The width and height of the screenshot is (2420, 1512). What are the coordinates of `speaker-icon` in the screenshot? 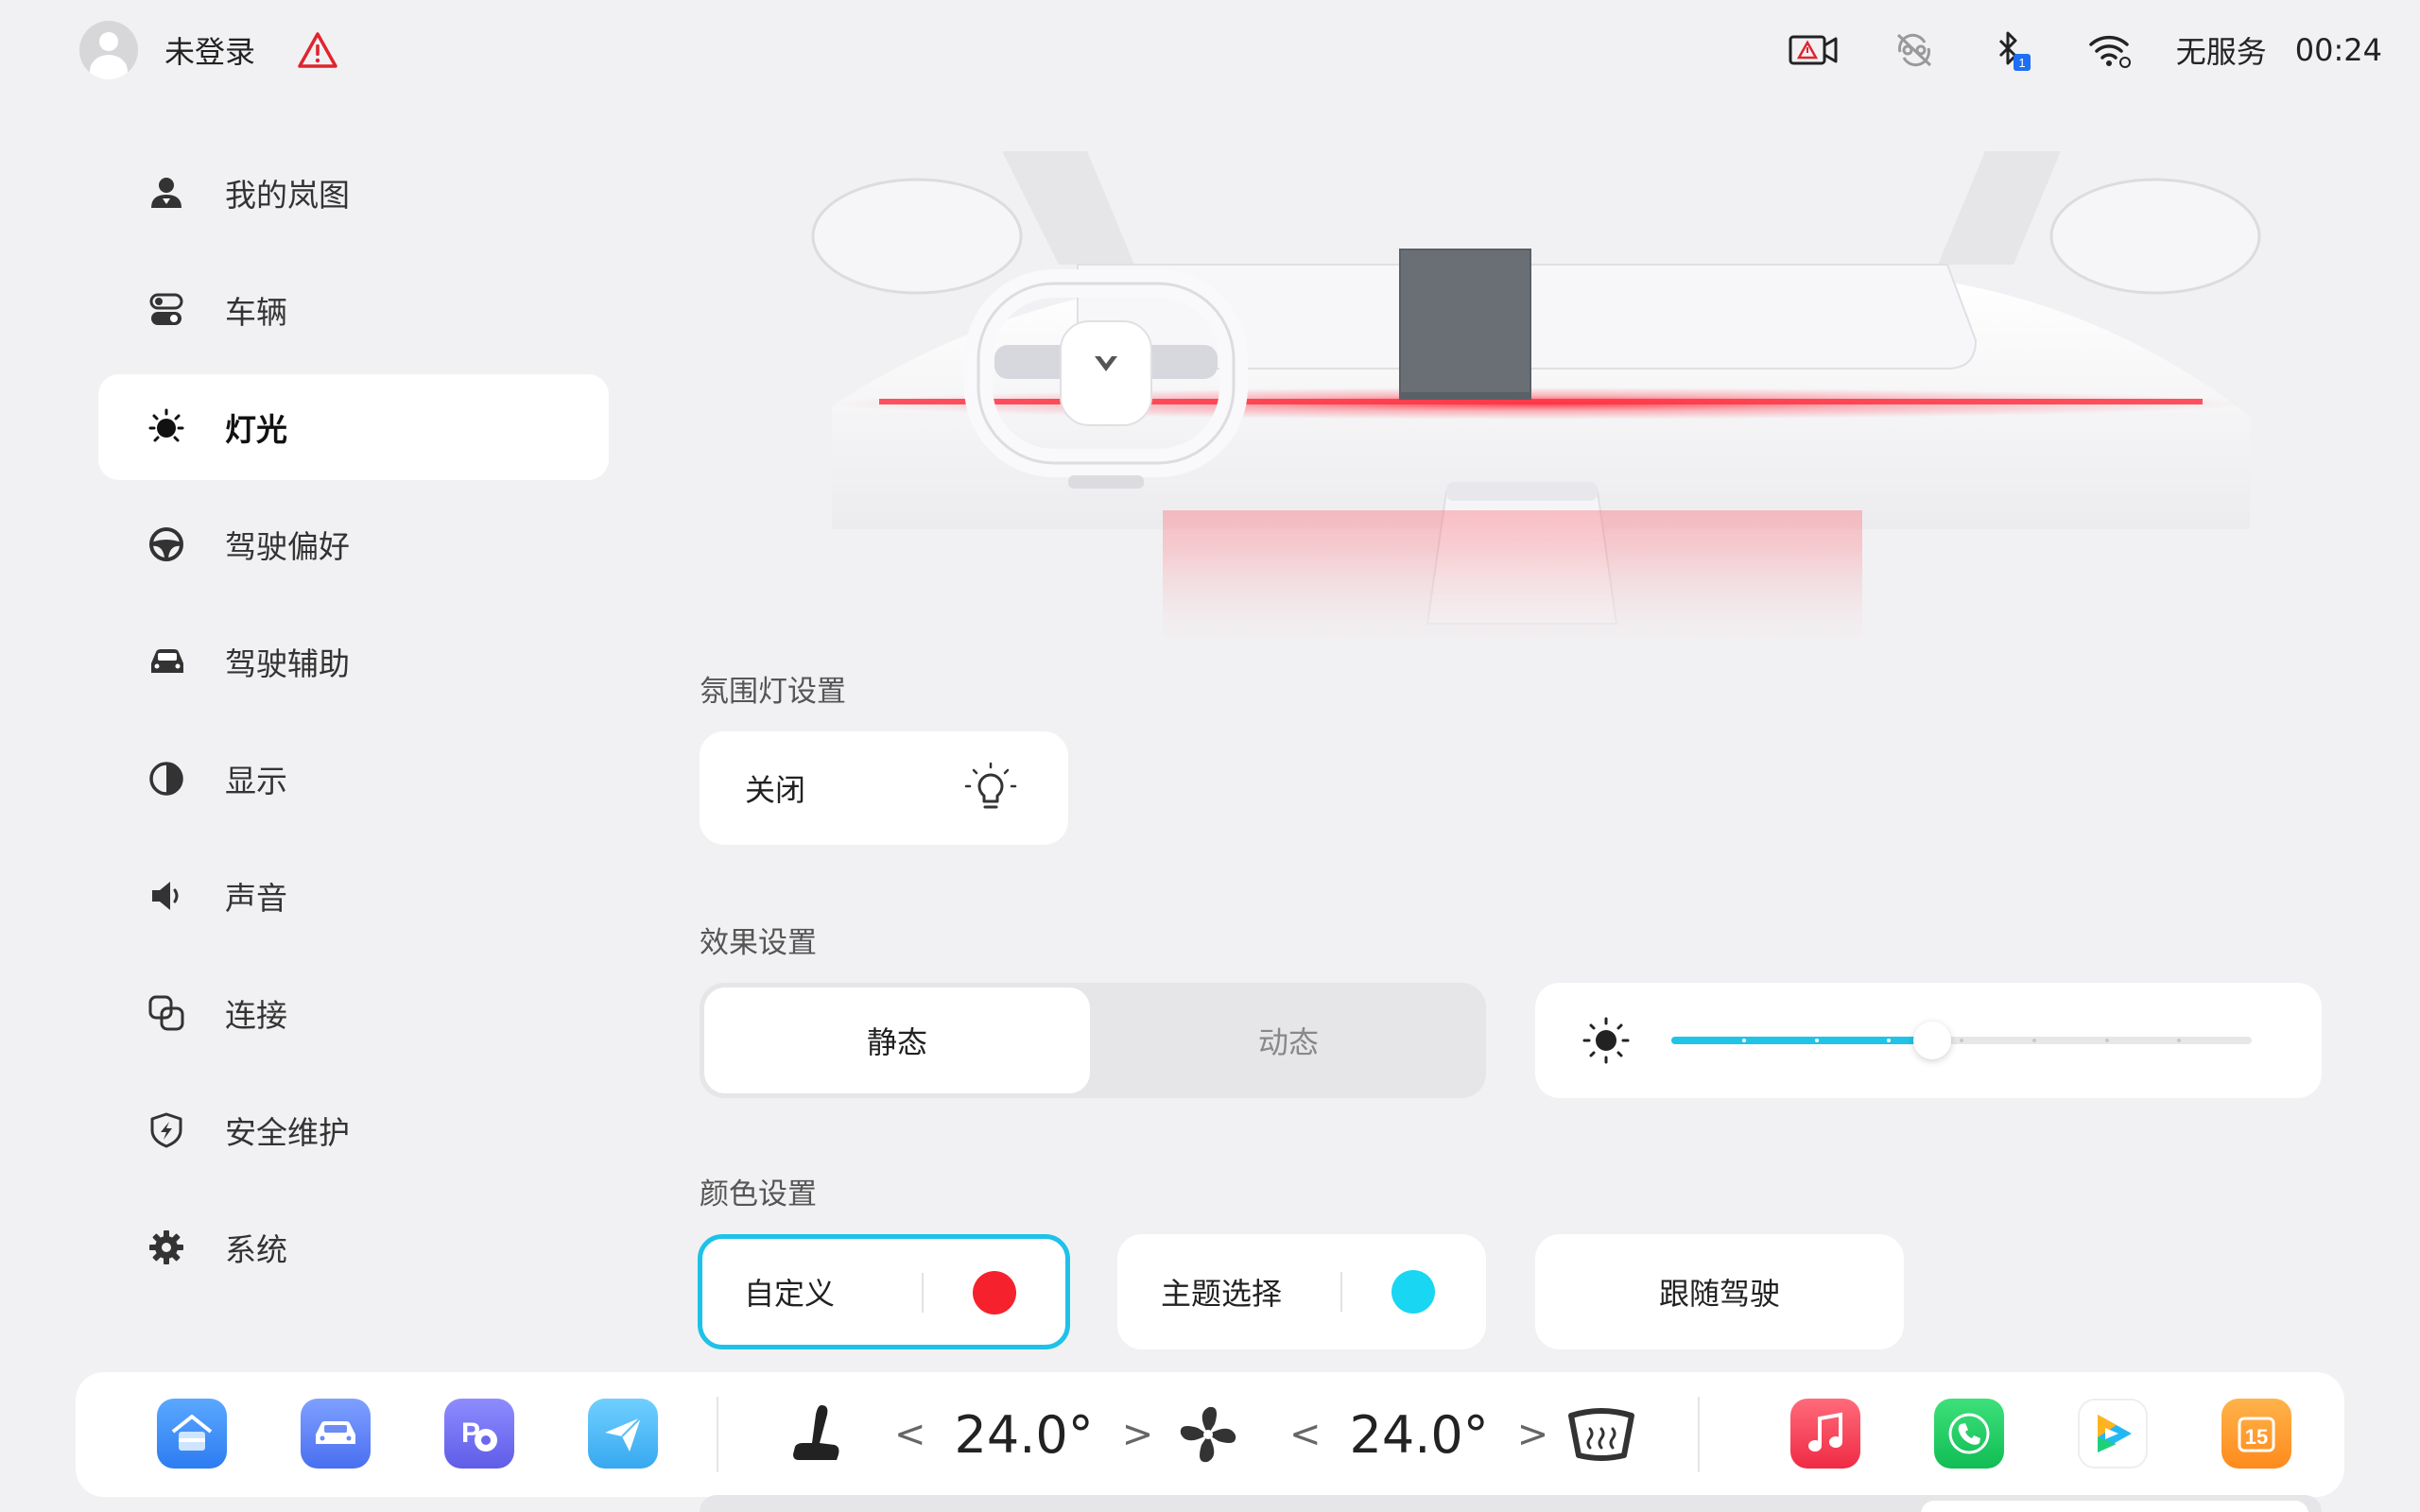 It's located at (166, 896).